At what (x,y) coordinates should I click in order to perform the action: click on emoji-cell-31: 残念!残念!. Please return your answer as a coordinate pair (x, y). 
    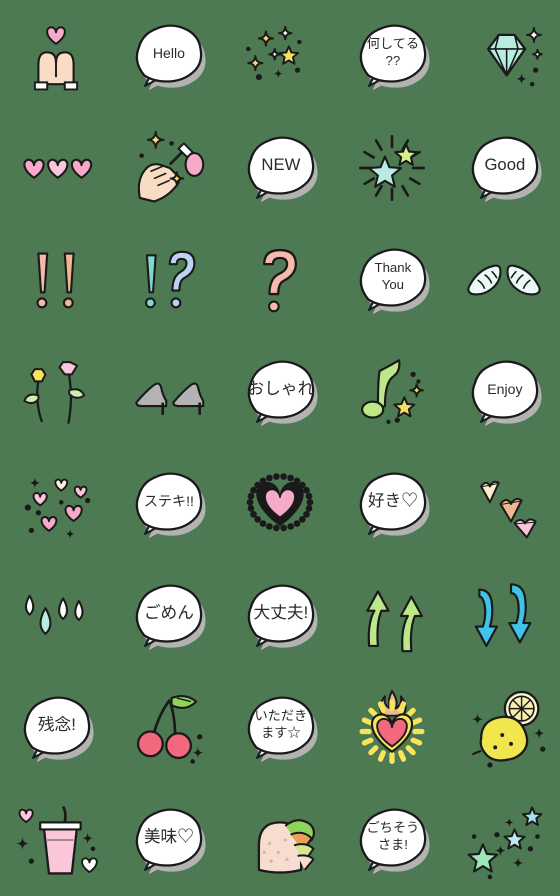
    Looking at the image, I should click on (56, 728).